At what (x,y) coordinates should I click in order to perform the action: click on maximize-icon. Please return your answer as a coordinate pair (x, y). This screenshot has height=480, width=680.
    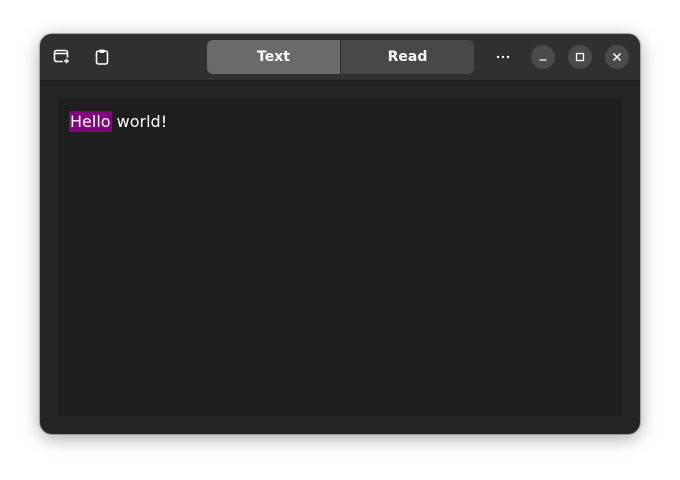
    Looking at the image, I should click on (580, 57).